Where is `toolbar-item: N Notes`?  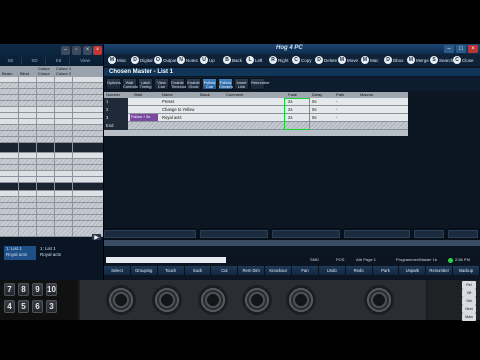 toolbar-item: N Notes is located at coordinates (187, 60).